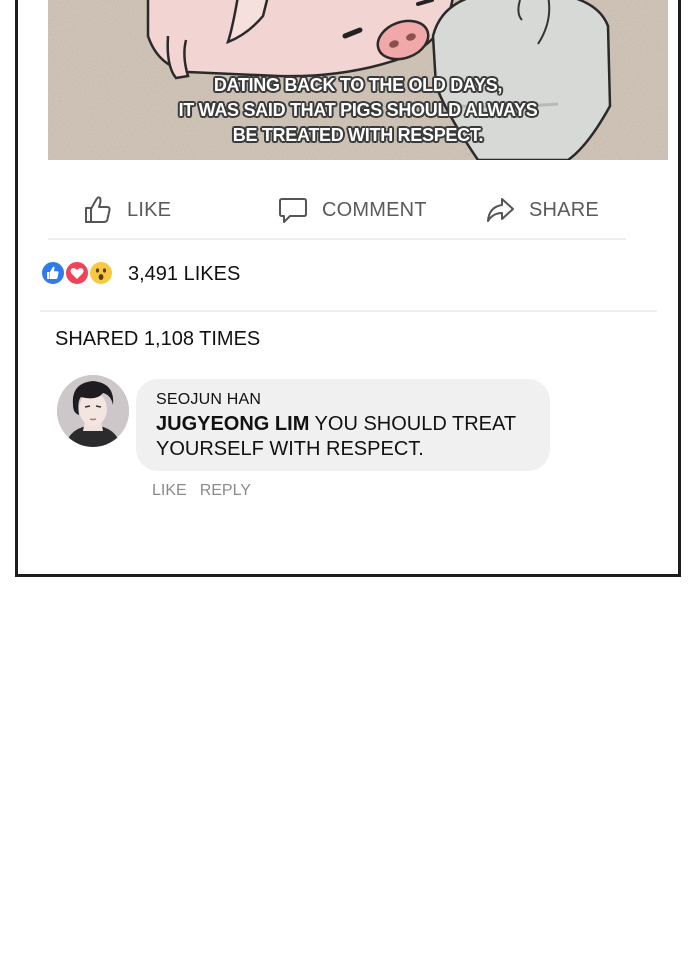 This screenshot has width=700, height=977. What do you see at coordinates (225, 491) in the screenshot?
I see `comment-reply-button: REPLY` at bounding box center [225, 491].